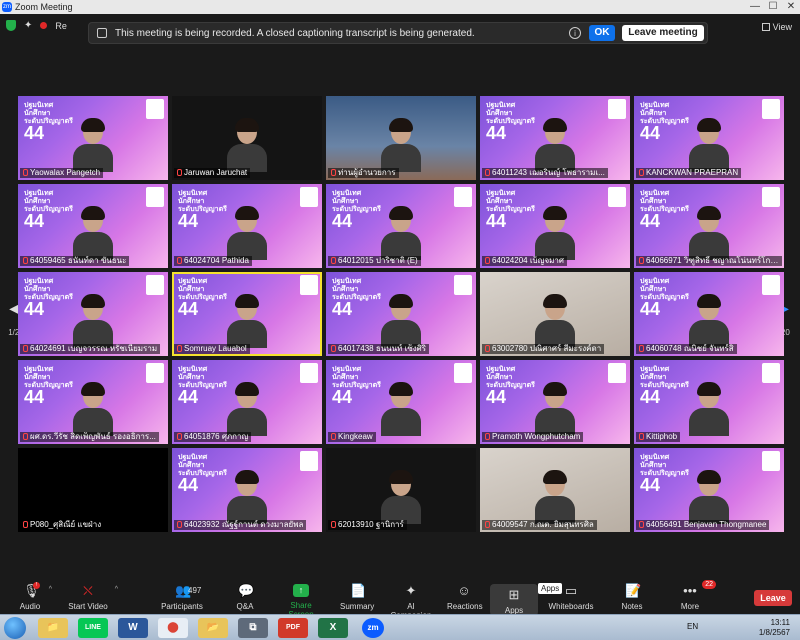 This screenshot has height=640, width=800. I want to click on windows-start-button, so click(15, 628).